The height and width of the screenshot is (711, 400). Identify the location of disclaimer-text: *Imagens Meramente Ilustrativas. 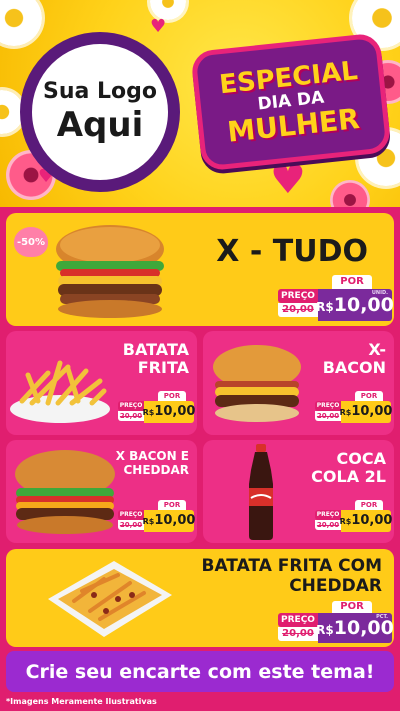
(81, 701).